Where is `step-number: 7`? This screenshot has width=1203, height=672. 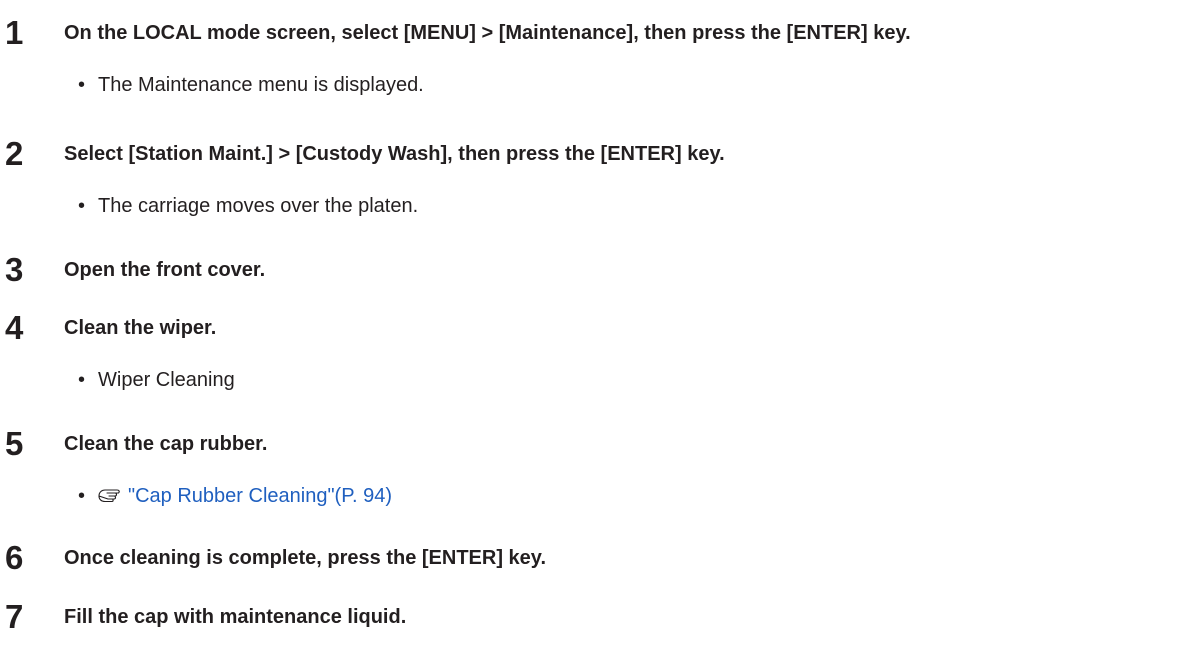 step-number: 7 is located at coordinates (14, 616).